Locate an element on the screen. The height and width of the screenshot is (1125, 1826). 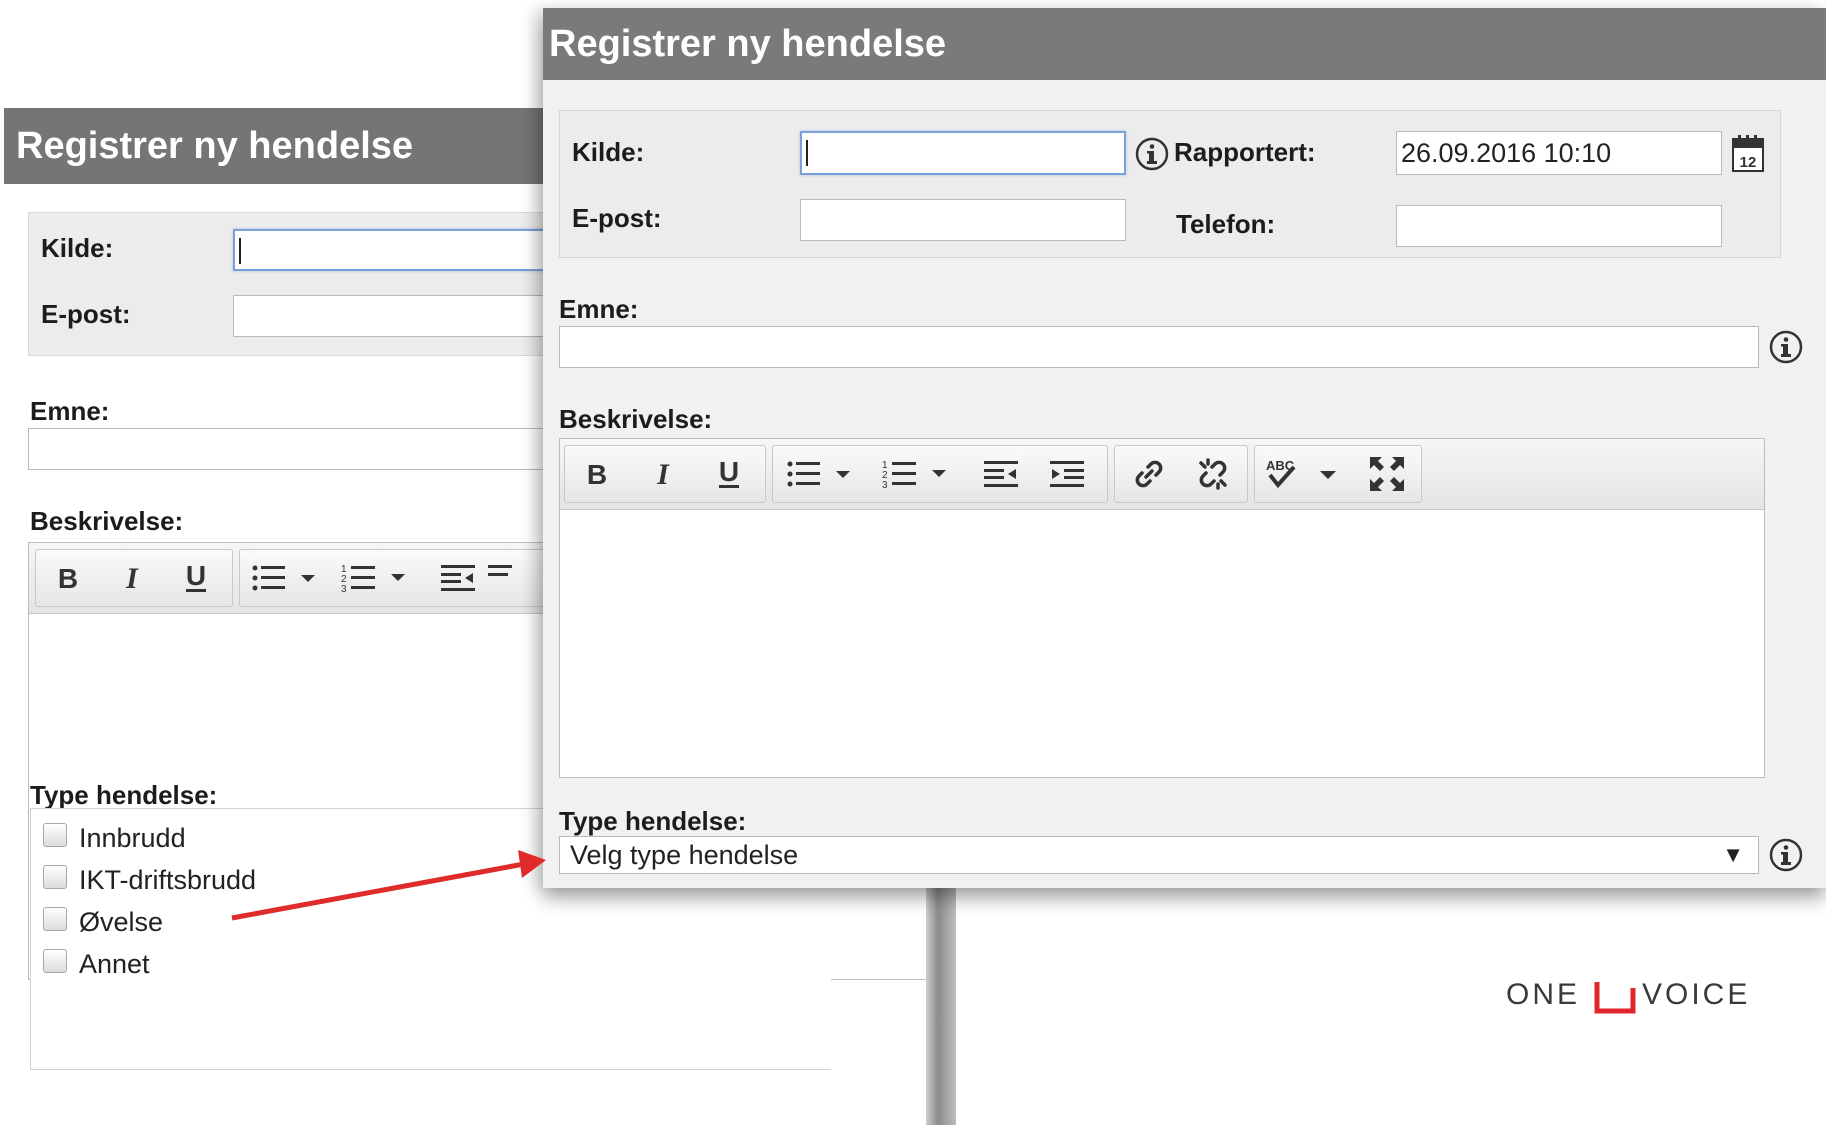
back-format-group: B I U is located at coordinates (134, 578).